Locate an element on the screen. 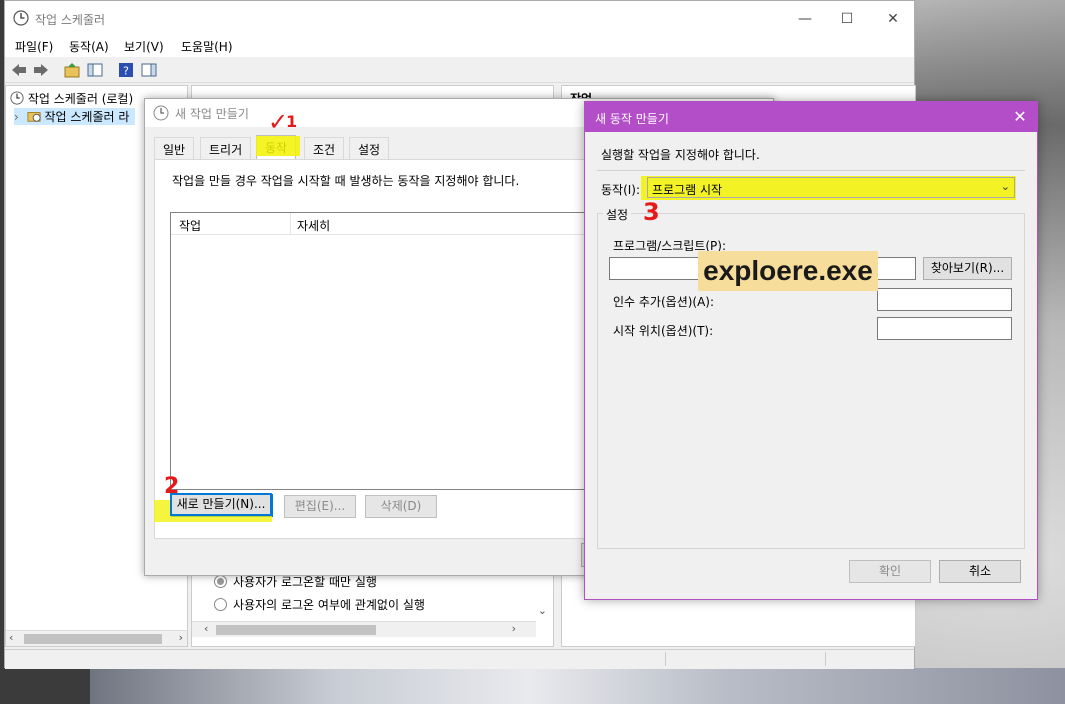 This screenshot has height=704, width=1065. forward-arrow-icon is located at coordinates (41, 70).